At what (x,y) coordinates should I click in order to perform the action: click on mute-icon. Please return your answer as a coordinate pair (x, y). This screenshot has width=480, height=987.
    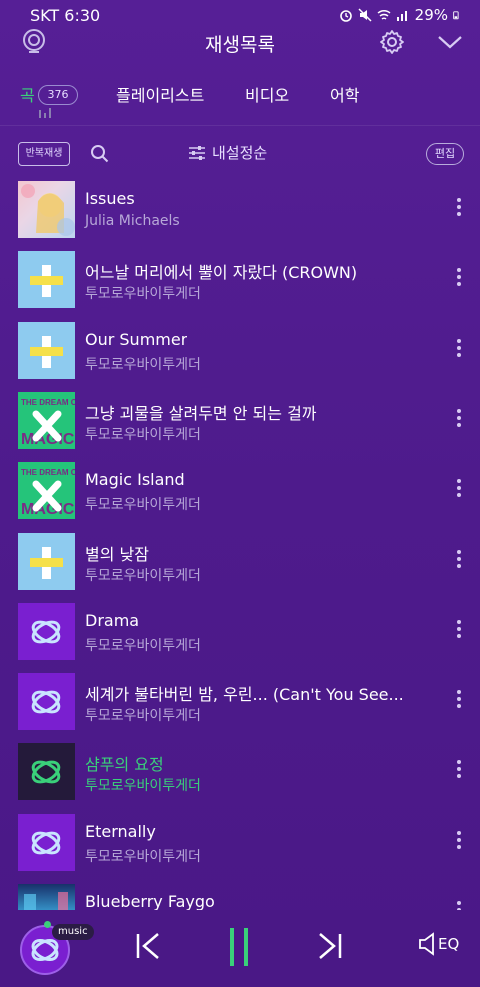
    Looking at the image, I should click on (365, 15).